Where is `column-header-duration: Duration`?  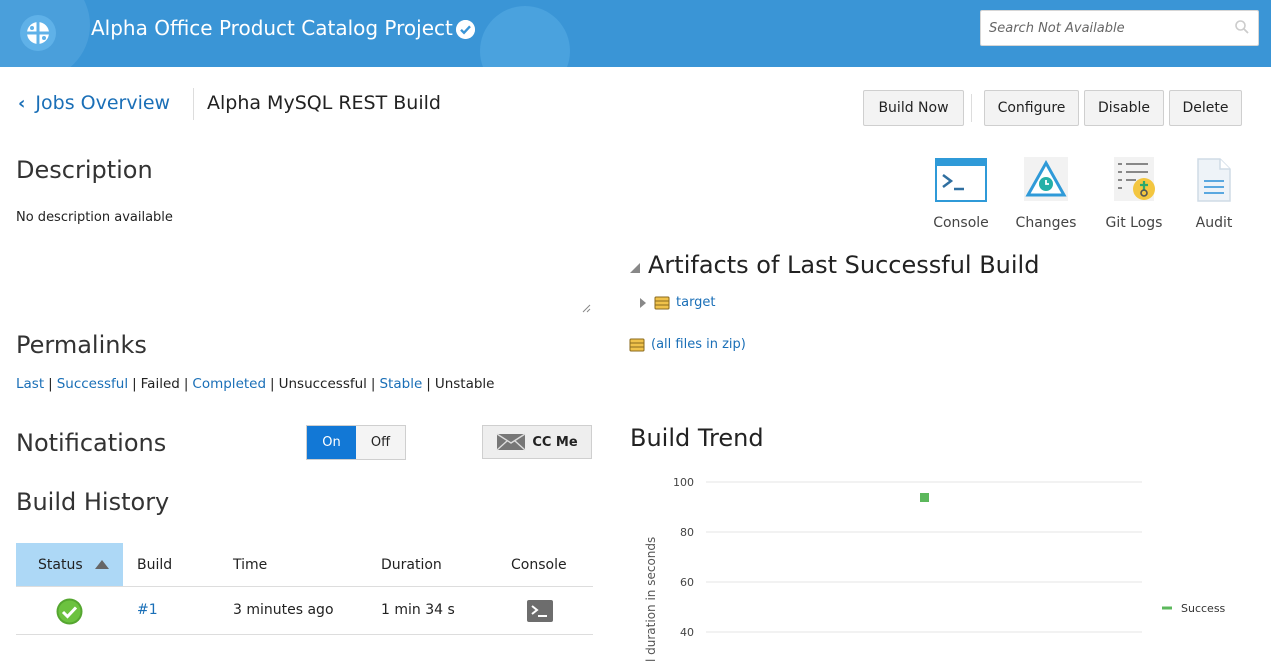
column-header-duration: Duration is located at coordinates (411, 565).